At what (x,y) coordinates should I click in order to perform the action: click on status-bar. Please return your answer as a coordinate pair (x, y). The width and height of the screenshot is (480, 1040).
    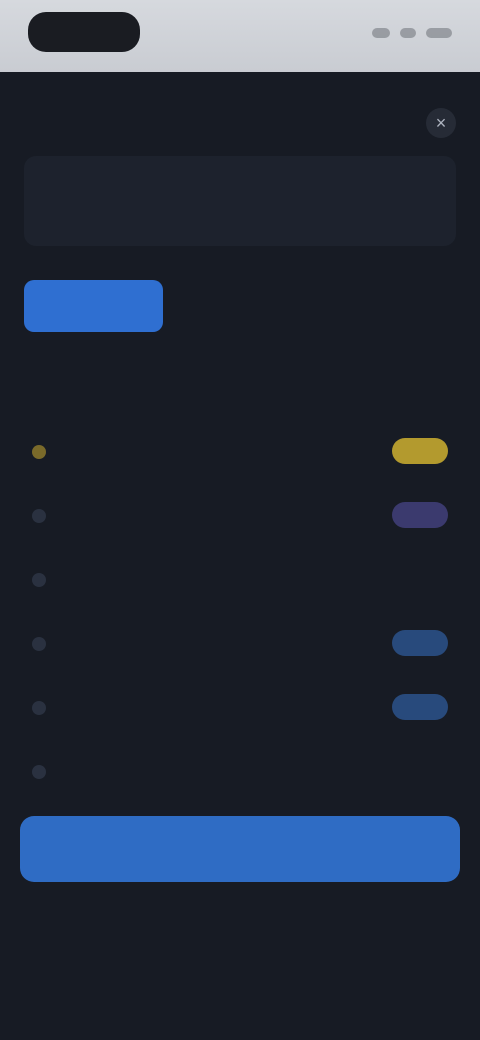
    Looking at the image, I should click on (240, 36).